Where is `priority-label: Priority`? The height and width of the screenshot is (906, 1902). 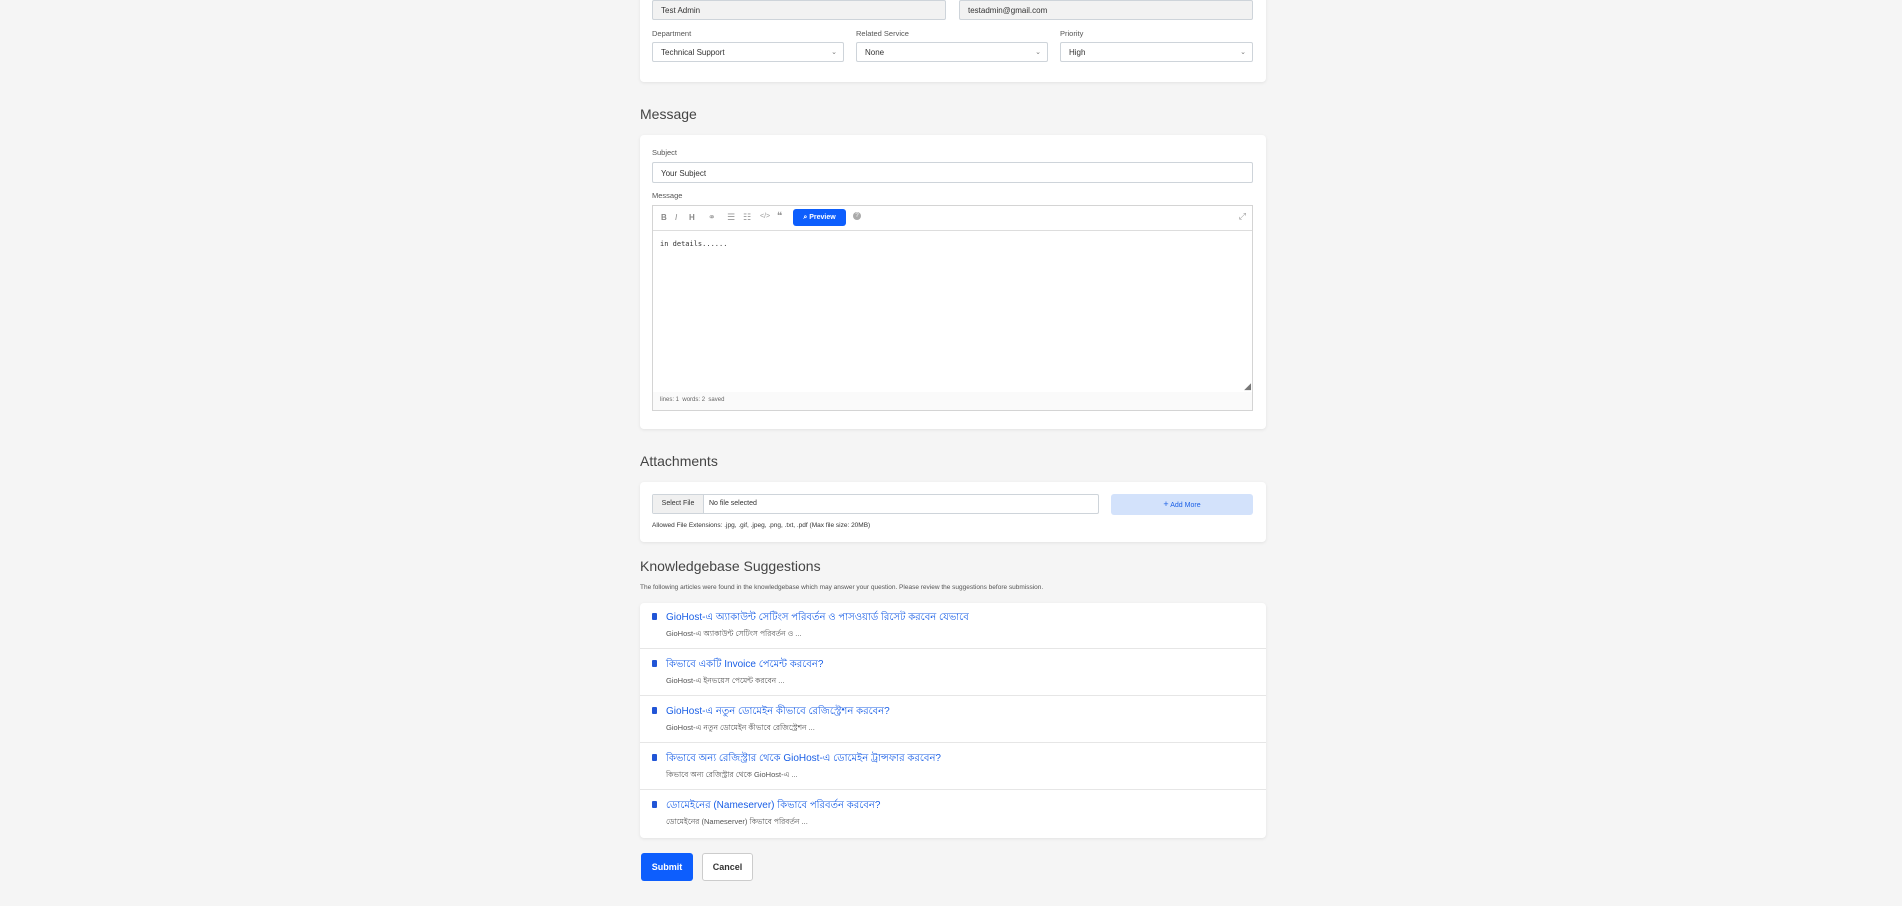
priority-label: Priority is located at coordinates (1072, 33).